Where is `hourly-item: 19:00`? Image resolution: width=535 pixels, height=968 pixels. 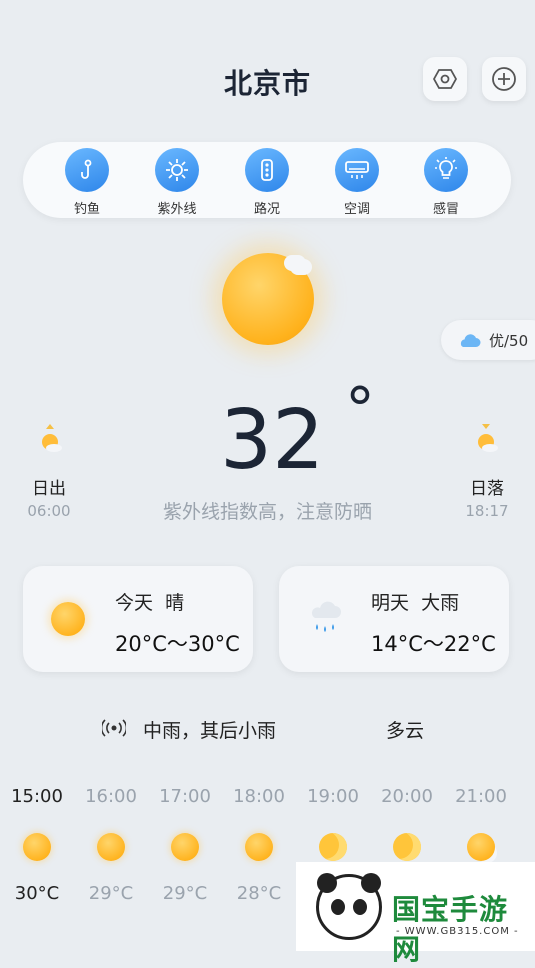
hourly-item: 19:00 is located at coordinates (333, 823).